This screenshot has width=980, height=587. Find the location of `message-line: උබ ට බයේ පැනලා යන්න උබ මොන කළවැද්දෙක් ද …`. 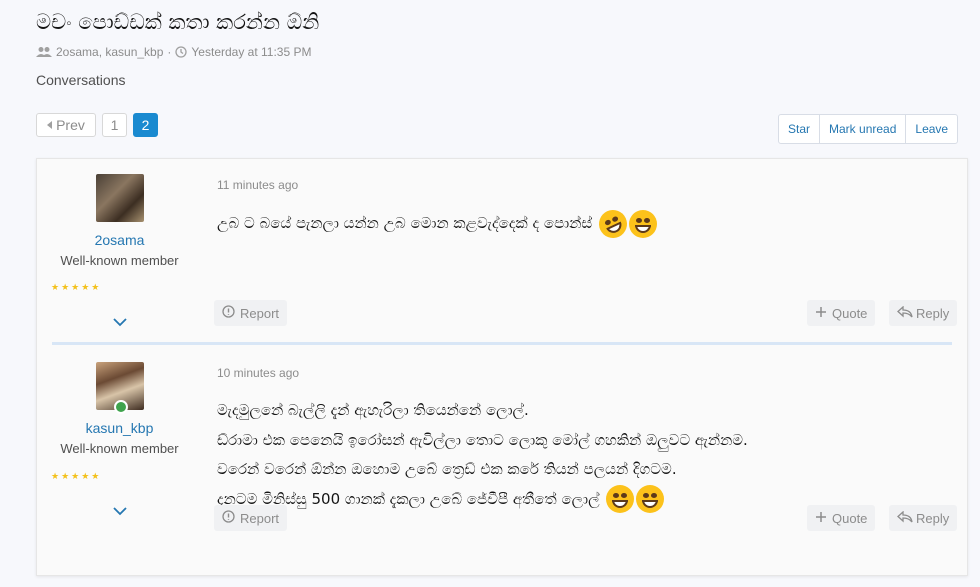

message-line: උබ ට බයේ පැනලා යන්න උබ මොන කළවැද්දෙක් ද … is located at coordinates (405, 223).